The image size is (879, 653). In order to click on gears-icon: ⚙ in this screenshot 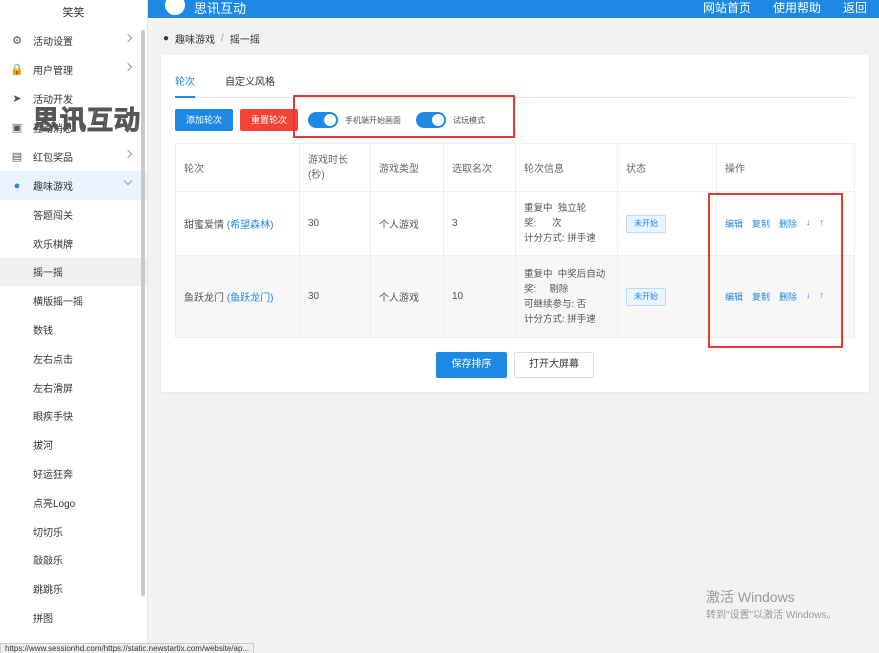, I will do `click(17, 41)`.